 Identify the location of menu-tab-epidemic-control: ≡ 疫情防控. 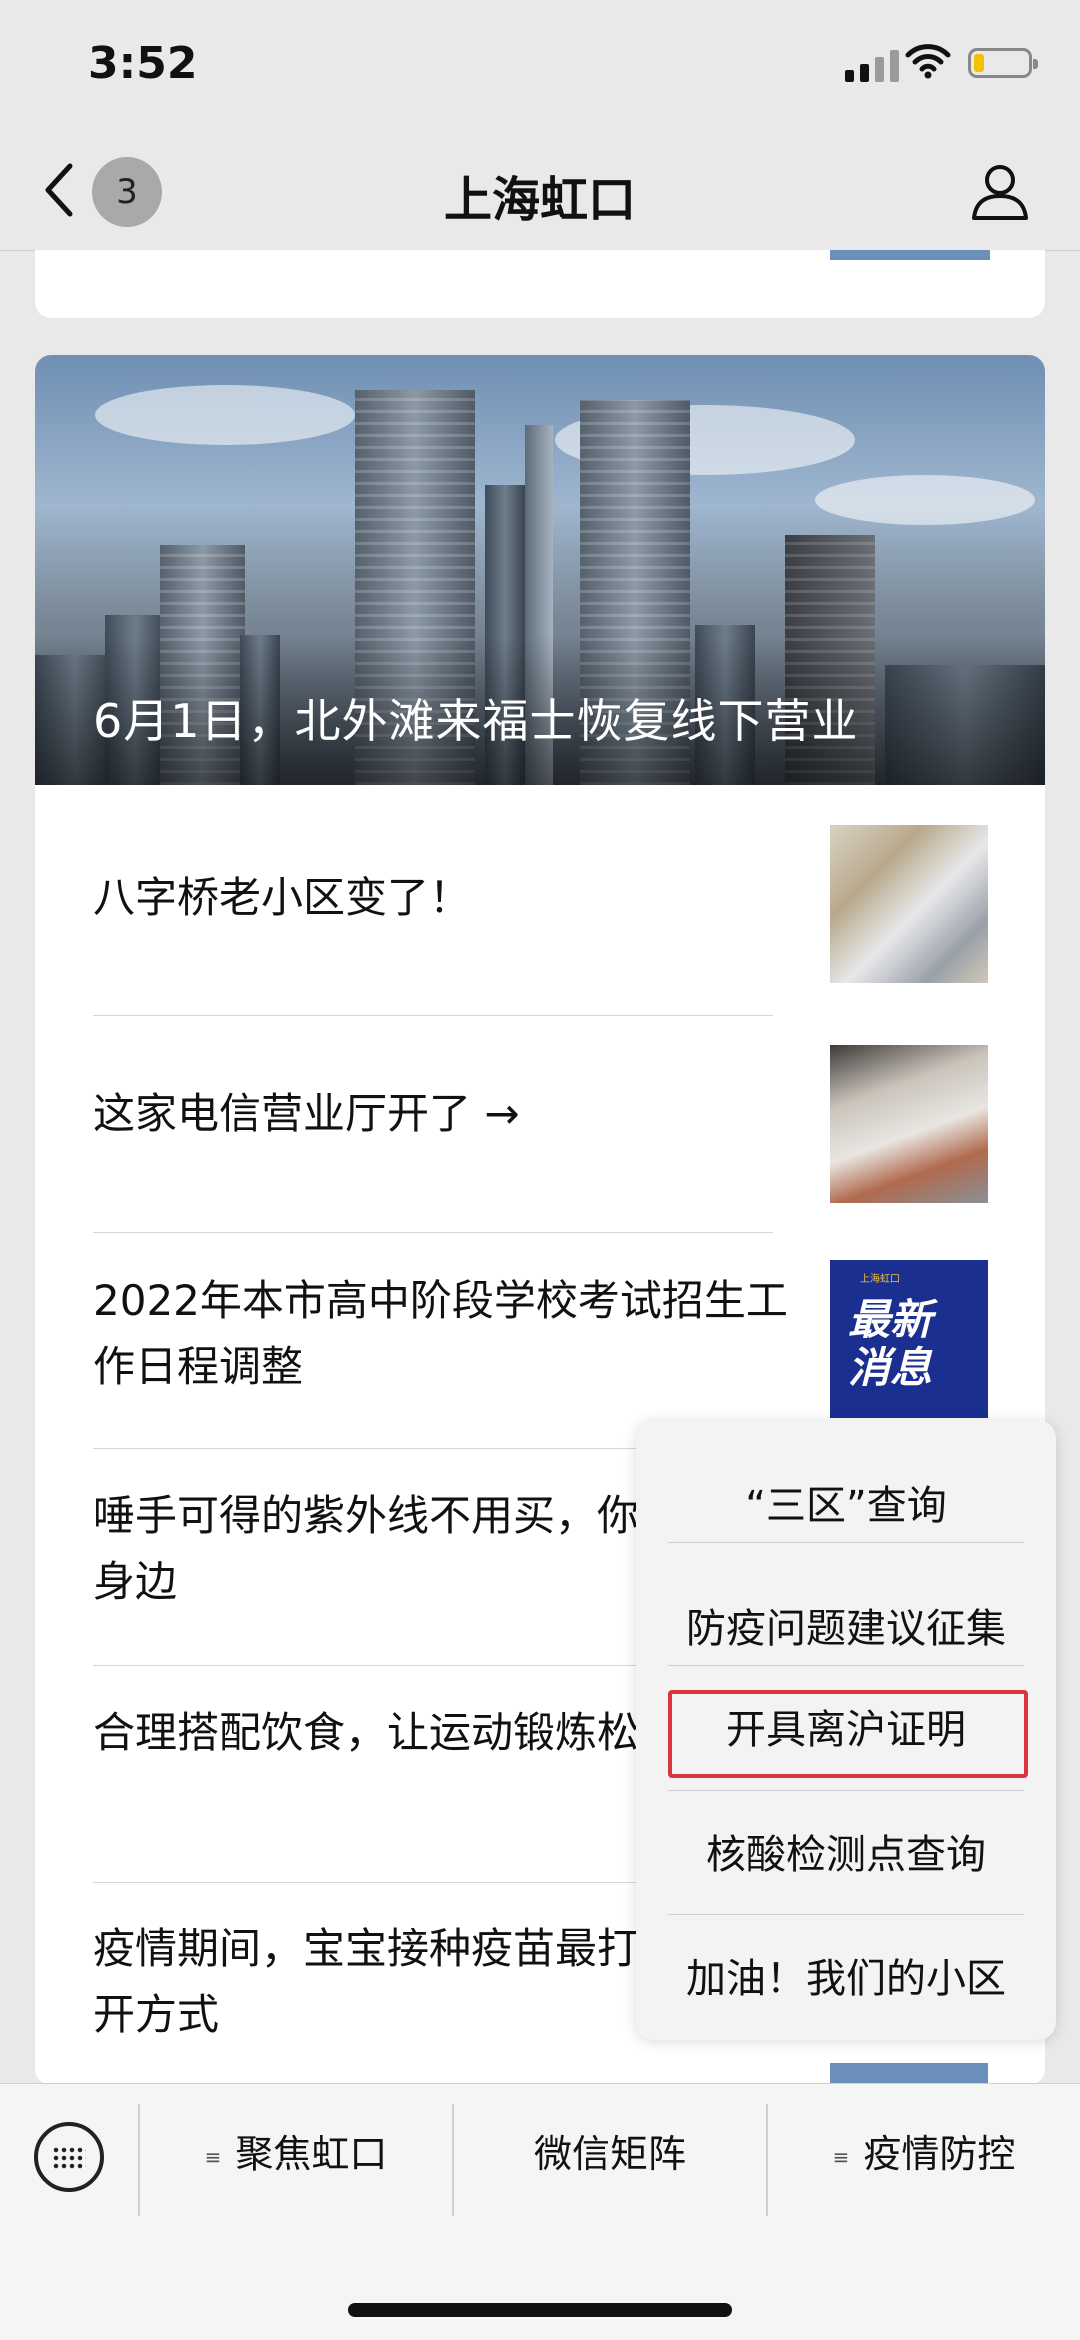
(924, 2154).